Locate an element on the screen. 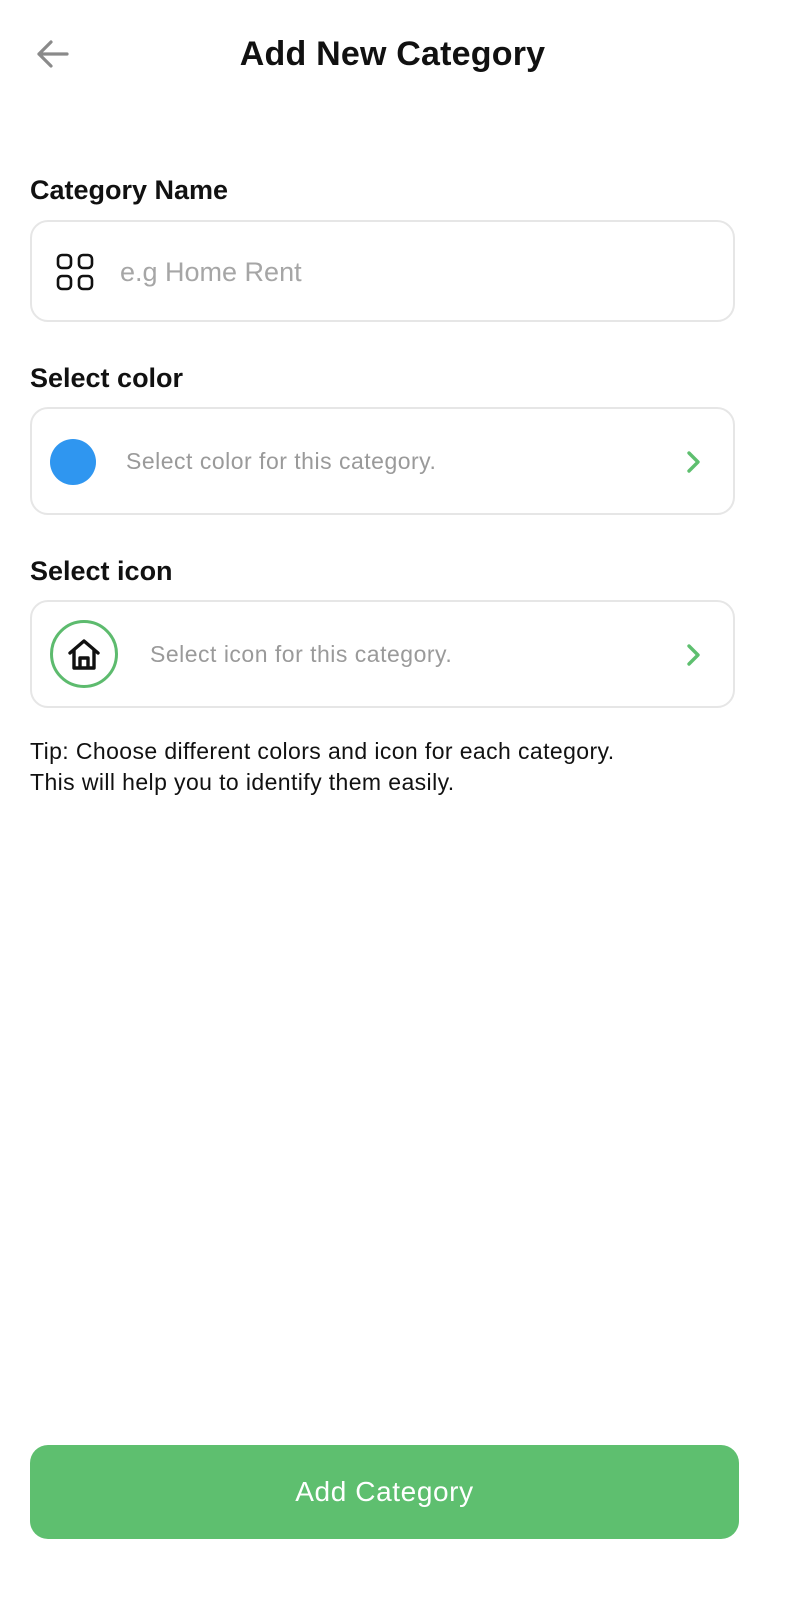 This screenshot has width=785, height=1600. selected-icon-preview is located at coordinates (84, 654).